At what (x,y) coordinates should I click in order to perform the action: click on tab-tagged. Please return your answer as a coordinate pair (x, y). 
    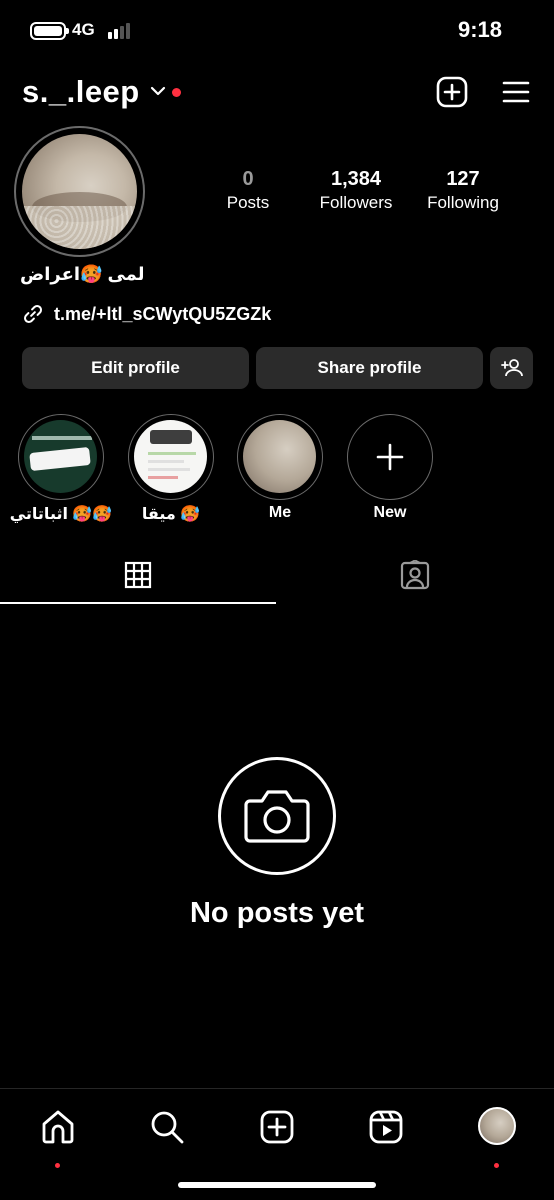
    Looking at the image, I should click on (416, 575).